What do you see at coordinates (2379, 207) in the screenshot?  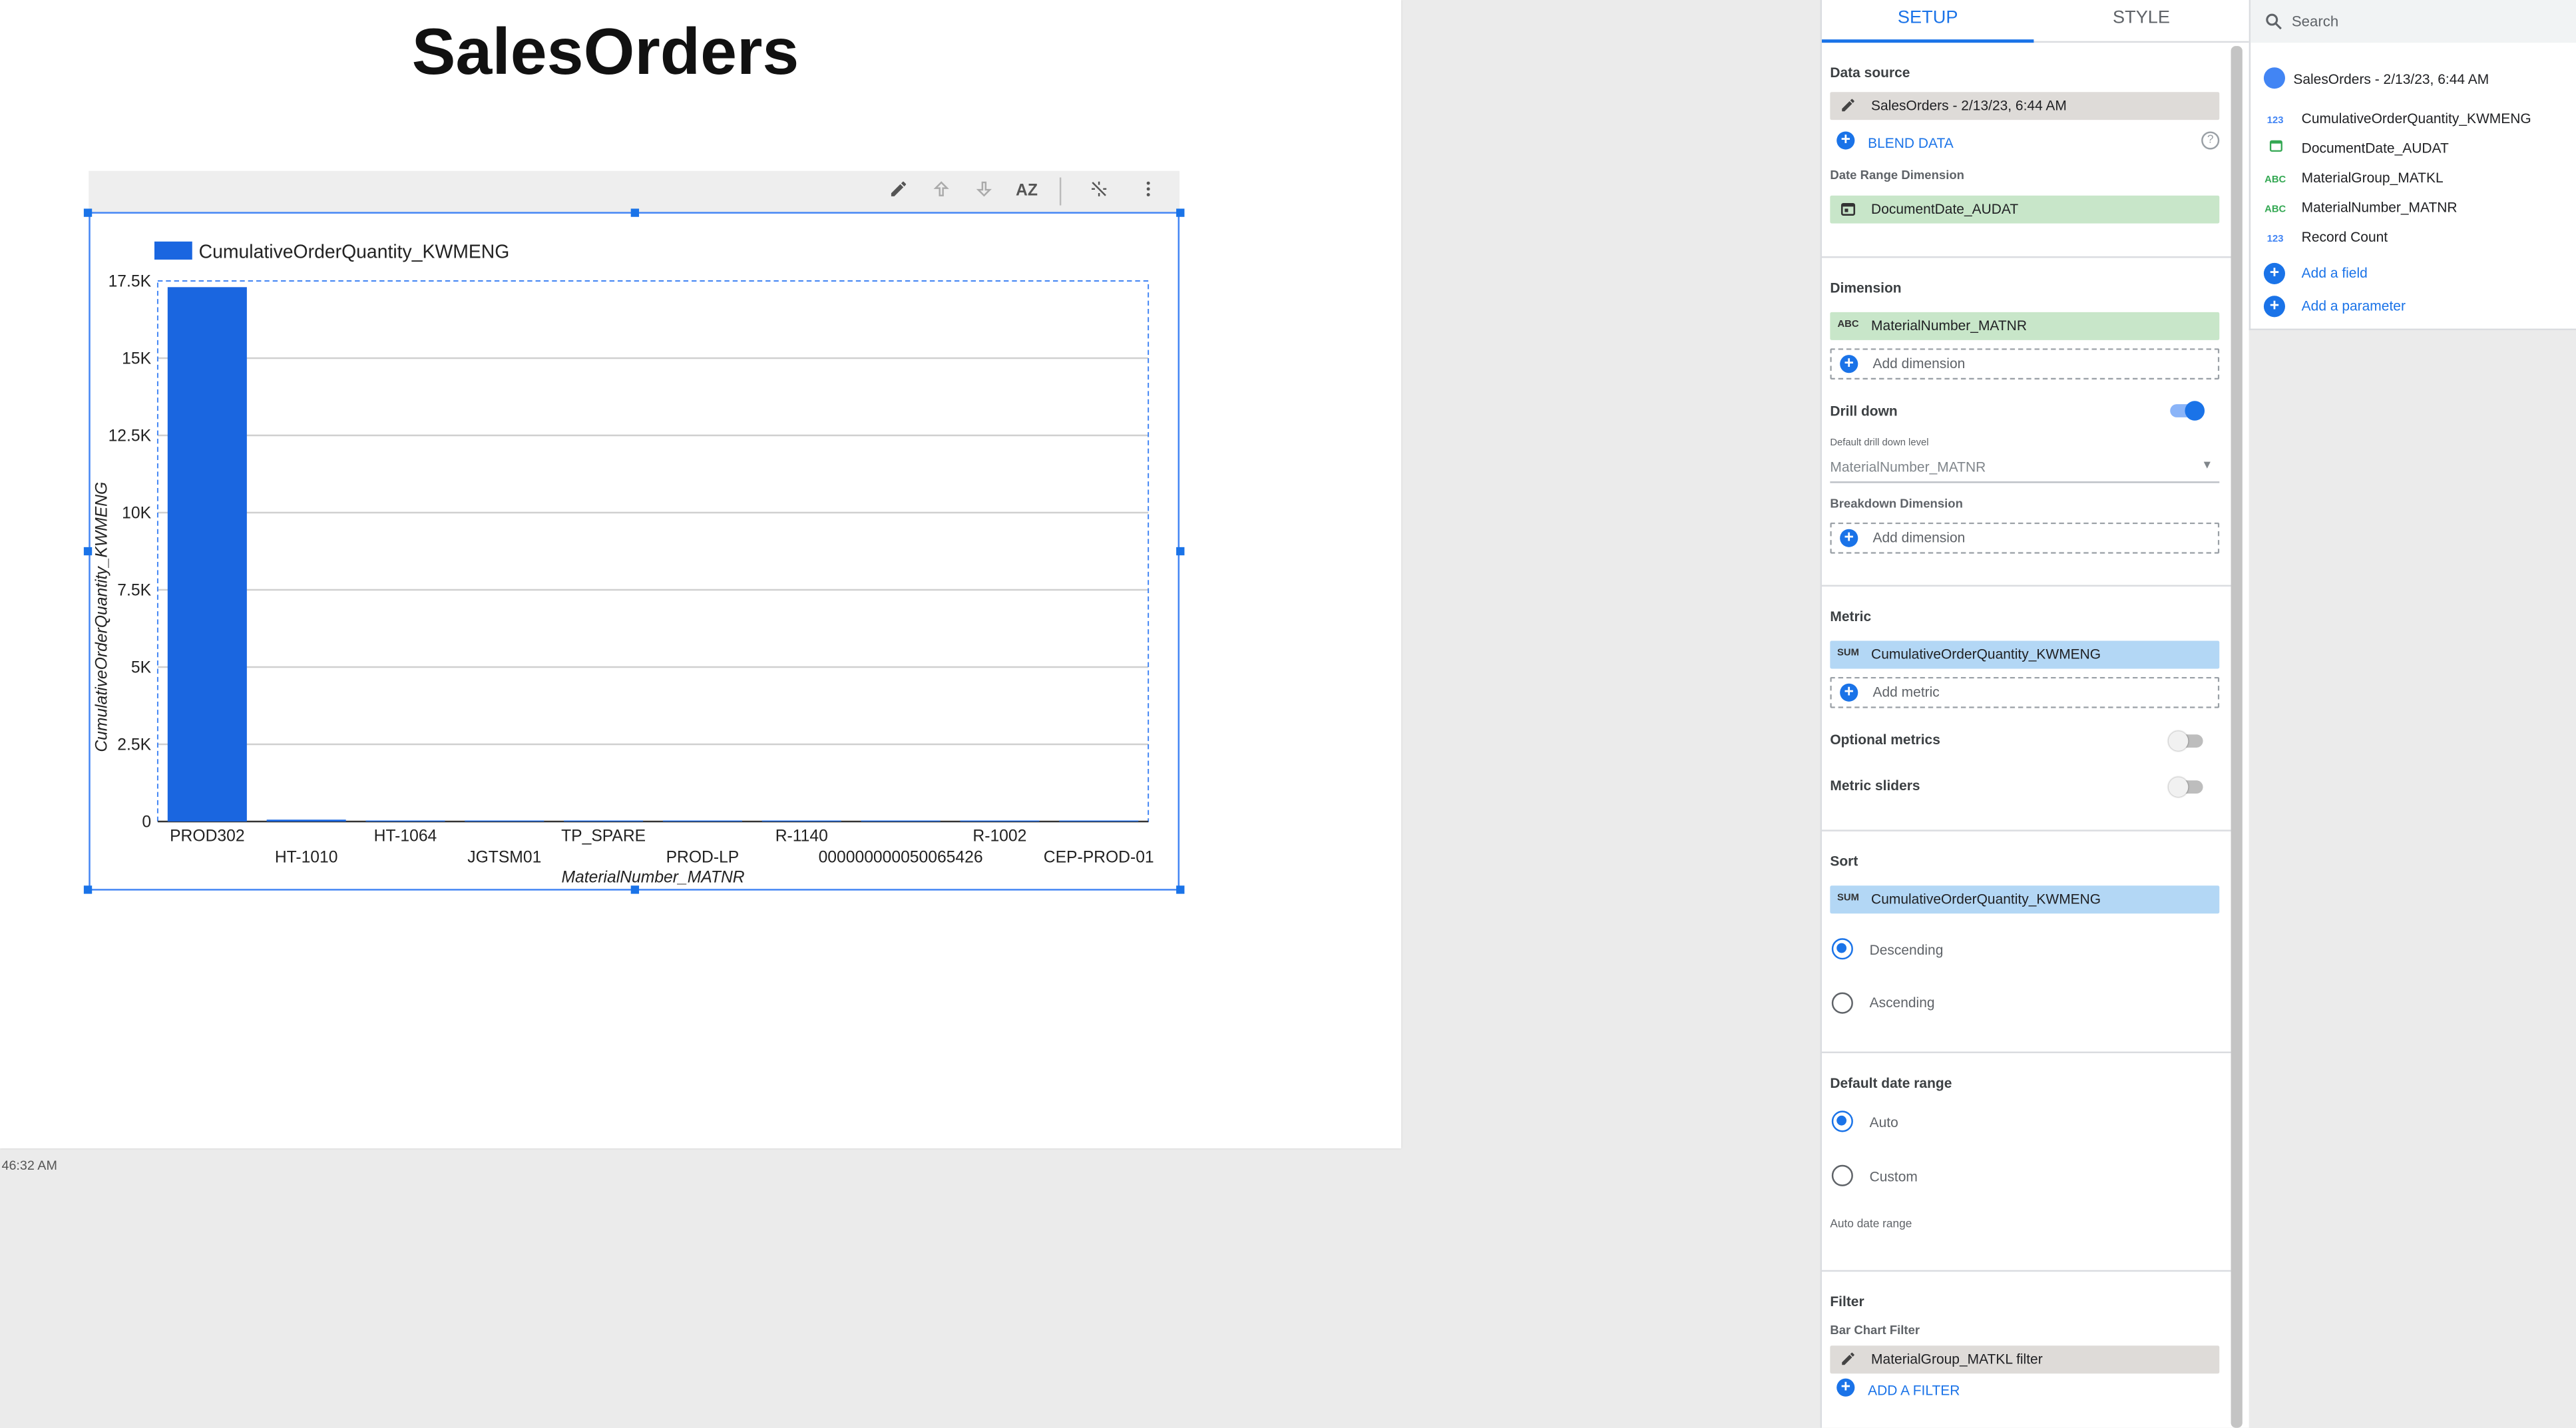 I see `field-name: MaterialNumber_MATNR` at bounding box center [2379, 207].